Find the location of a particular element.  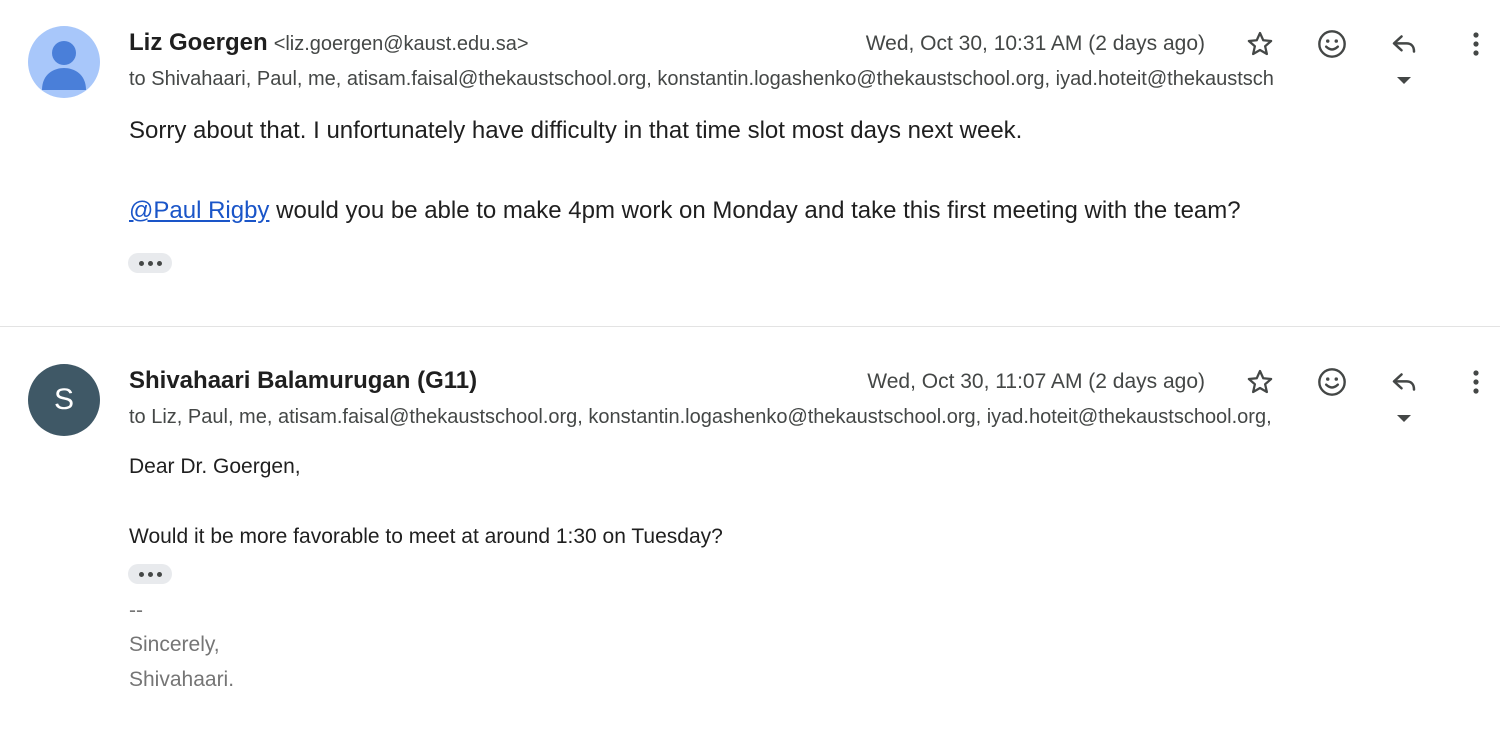

signature-closing: Sincerely, is located at coordinates (174, 644).